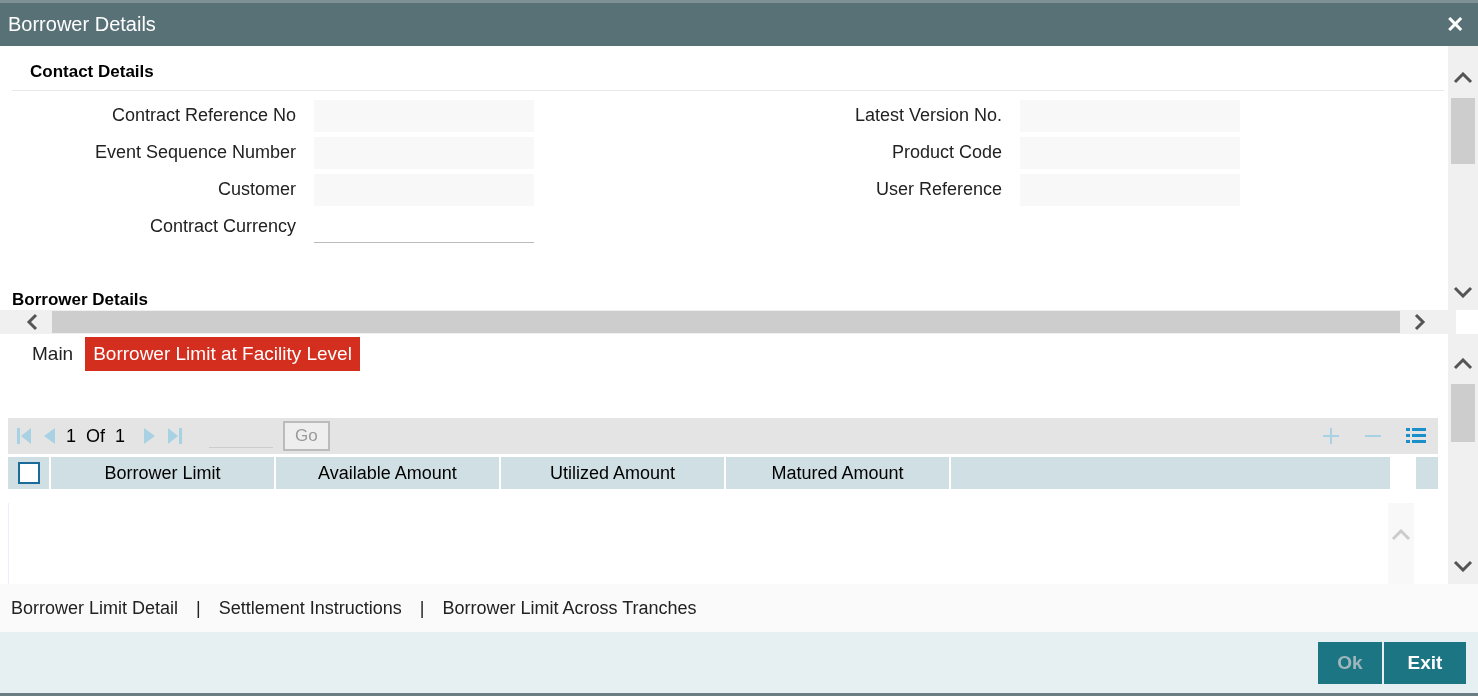 This screenshot has height=696, width=1478. Describe the element at coordinates (1420, 322) in the screenshot. I see `chevron-right-icon` at that location.